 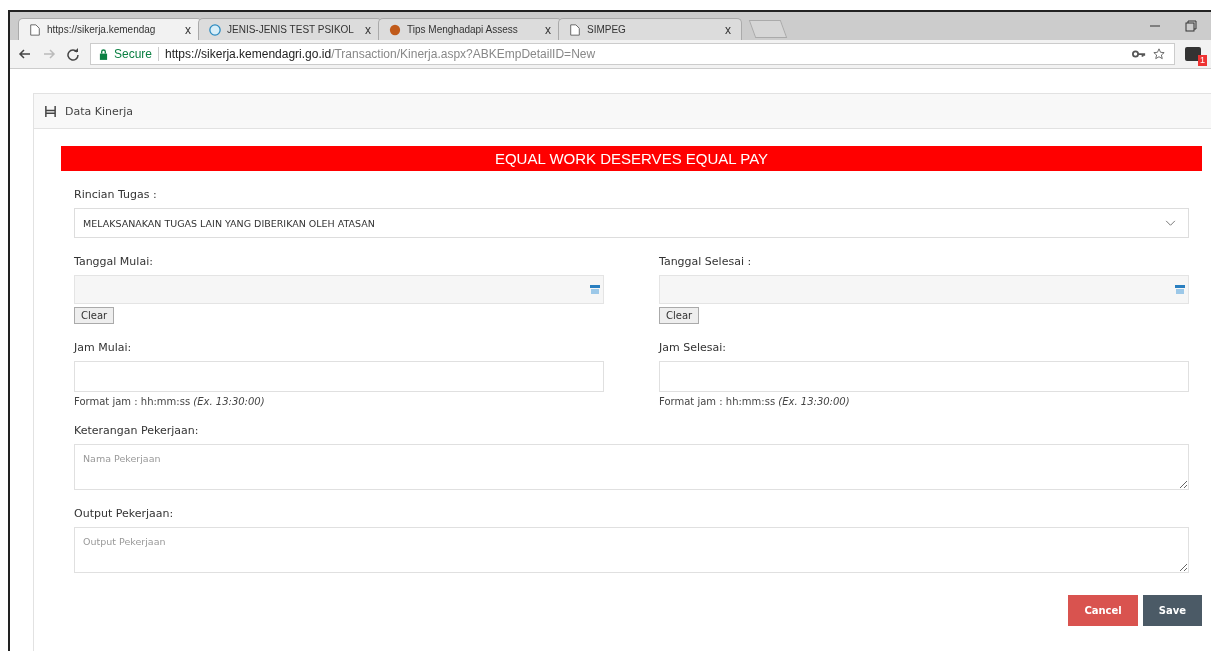 I want to click on extension-icon, so click(x=1193, y=54).